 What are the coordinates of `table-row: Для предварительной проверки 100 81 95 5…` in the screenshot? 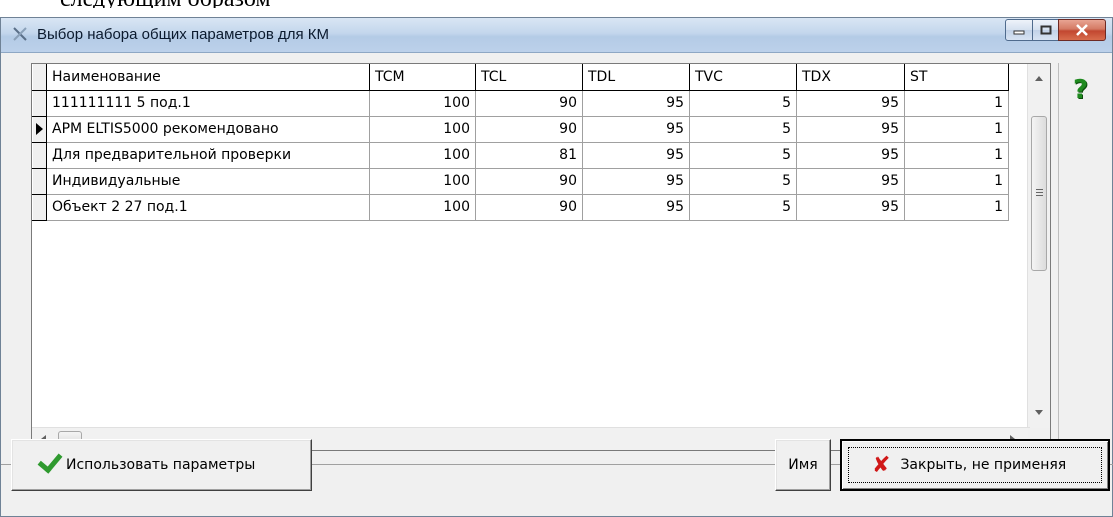 It's located at (520, 155).